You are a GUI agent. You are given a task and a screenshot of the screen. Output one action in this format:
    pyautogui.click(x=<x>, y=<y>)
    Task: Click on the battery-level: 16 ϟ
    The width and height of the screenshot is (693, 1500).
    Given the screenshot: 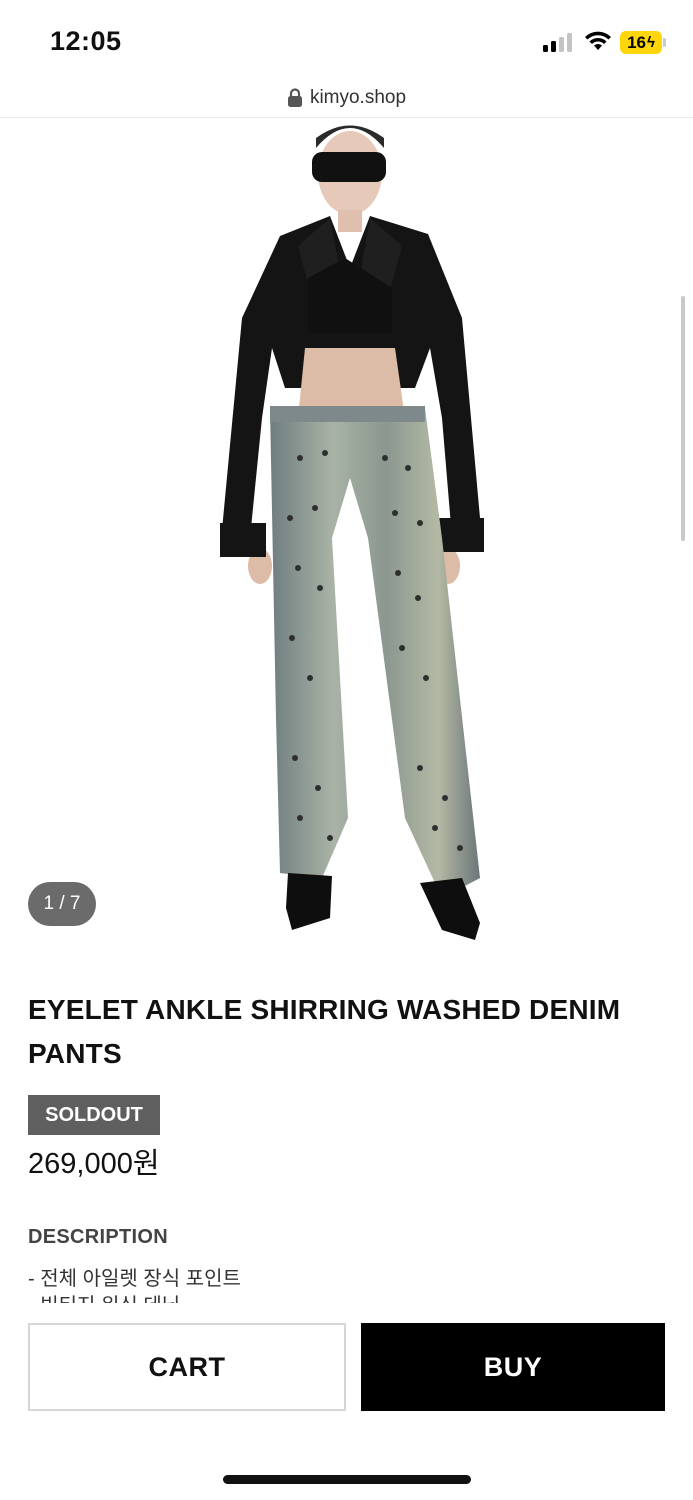 What is the action you would take?
    pyautogui.click(x=641, y=42)
    